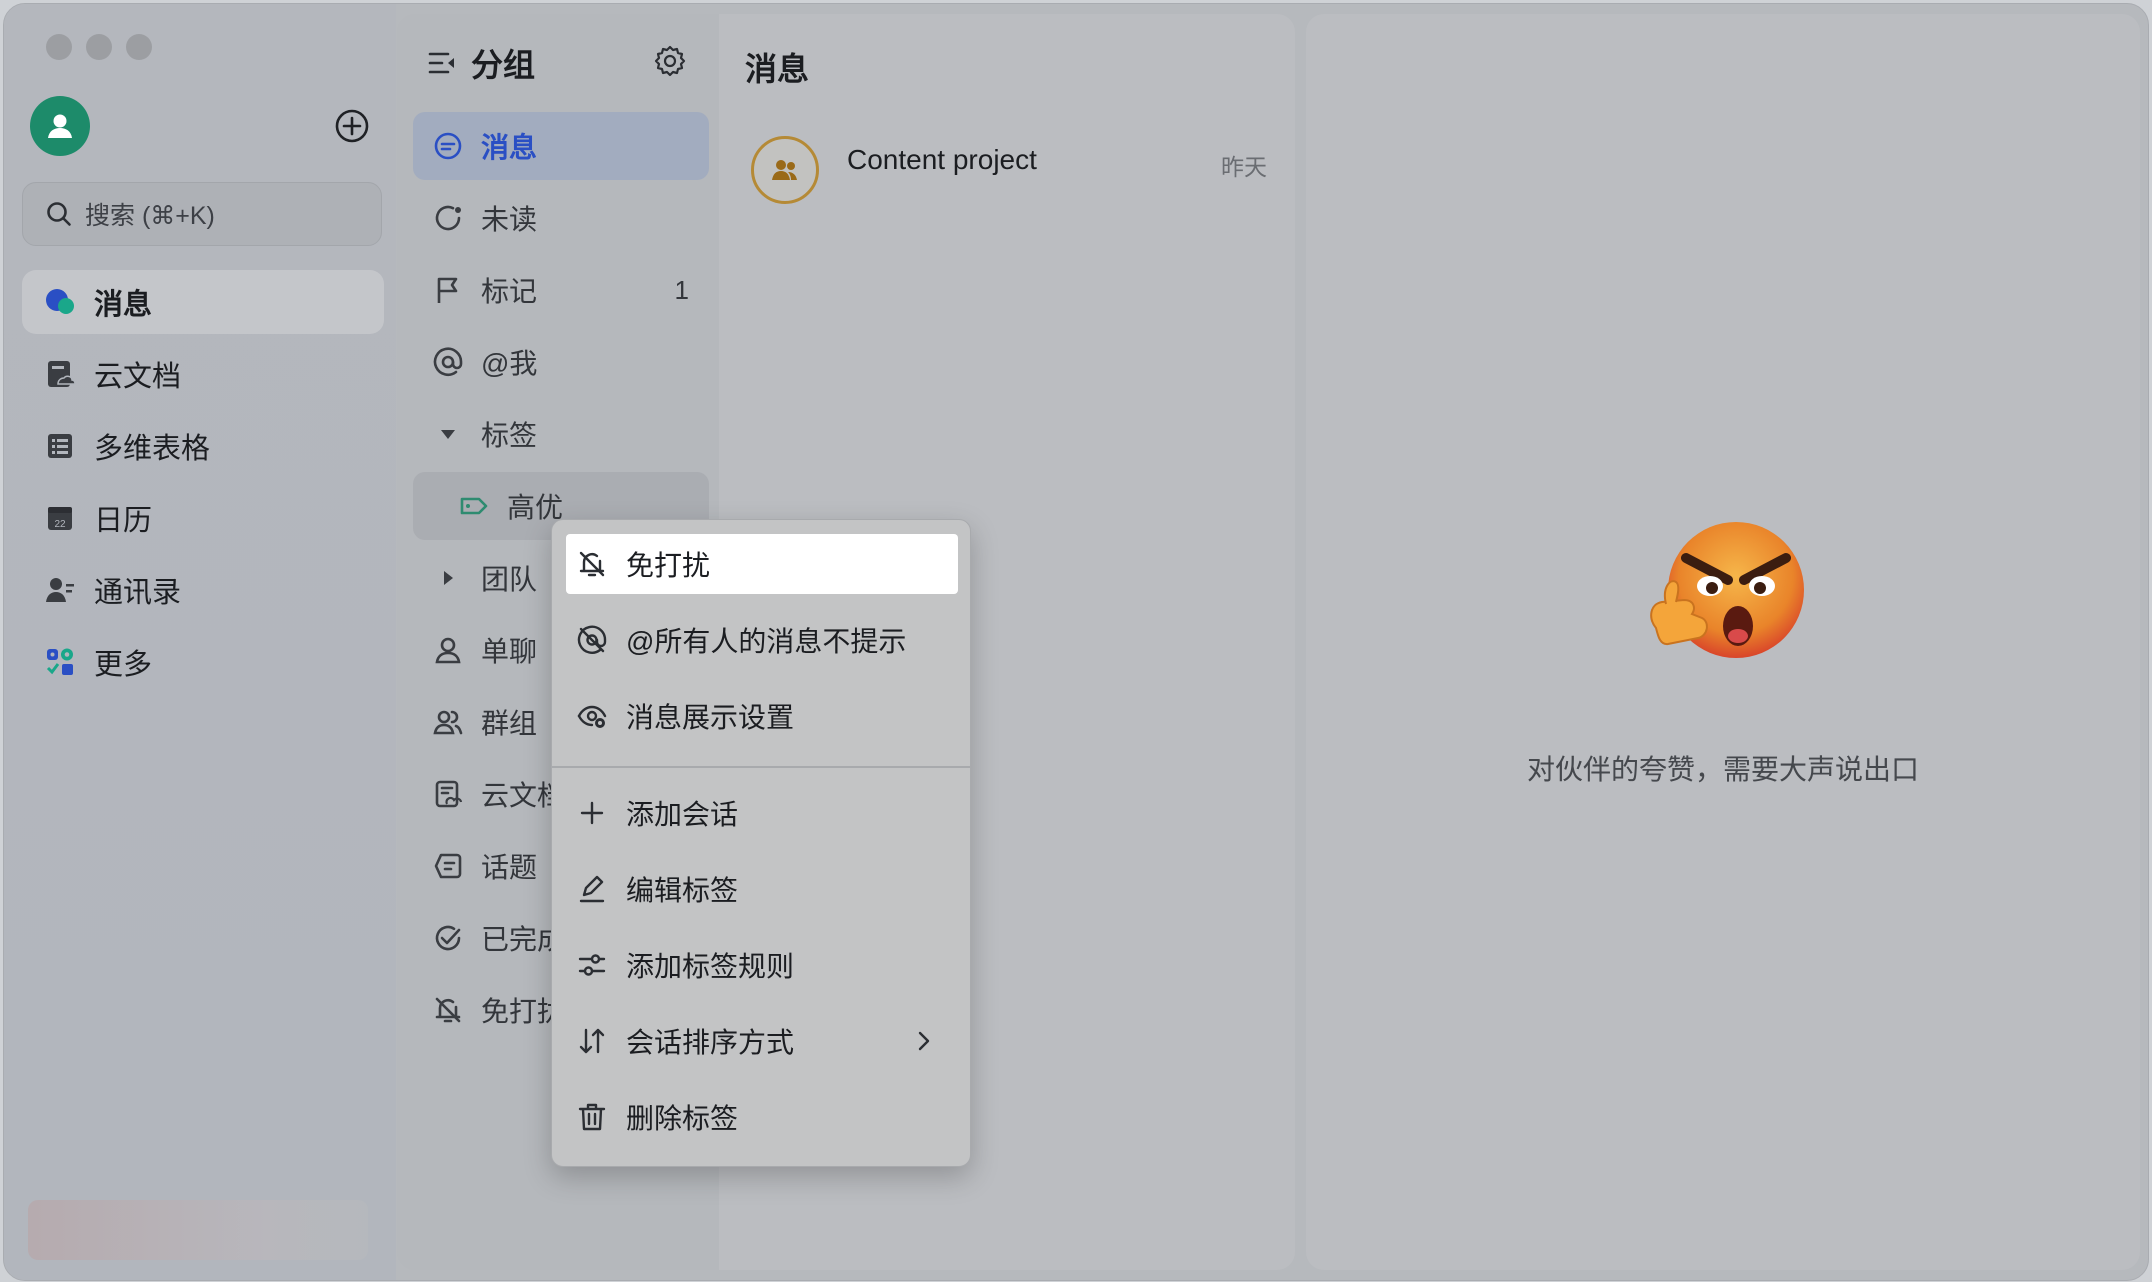  I want to click on group-item-label: 单聊, so click(509, 651).